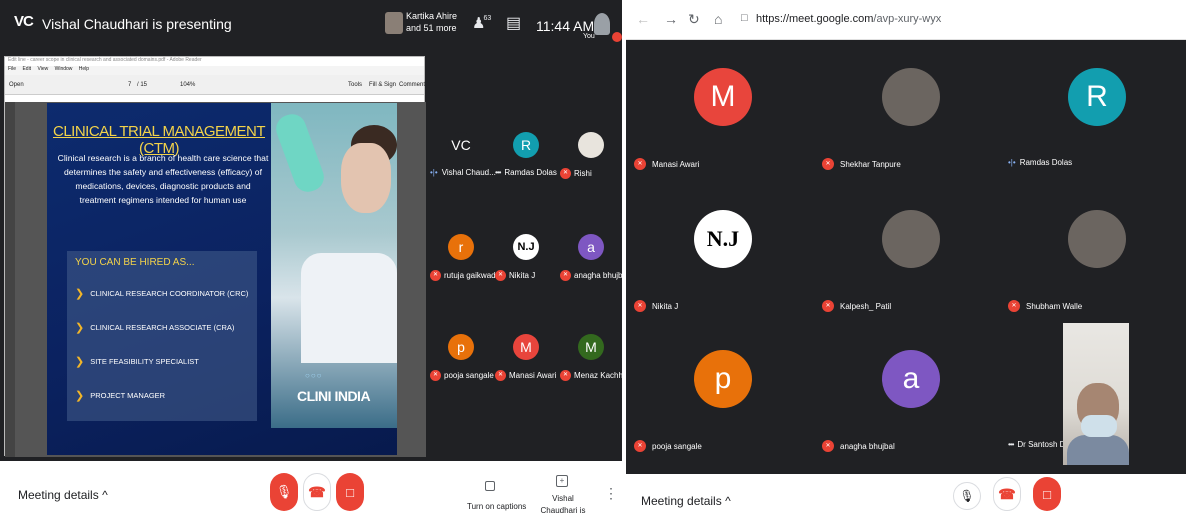  Describe the element at coordinates (84, 69) in the screenshot. I see `menu-help: Help` at that location.